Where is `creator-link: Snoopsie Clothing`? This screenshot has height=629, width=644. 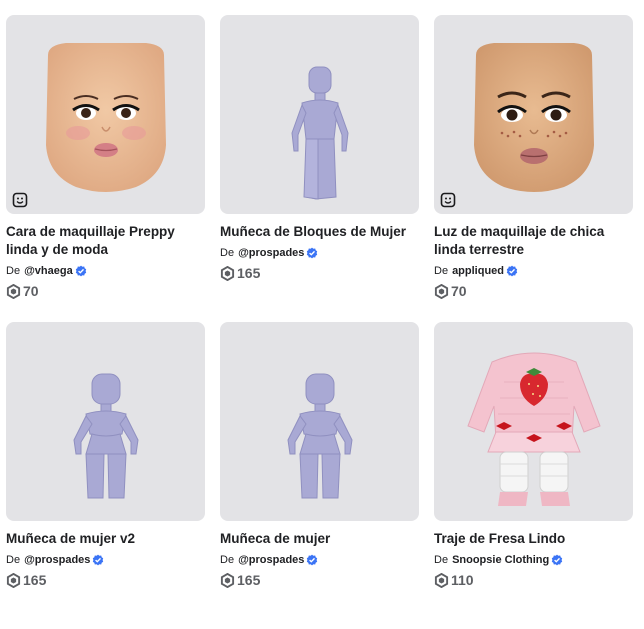 creator-link: Snoopsie Clothing is located at coordinates (500, 560).